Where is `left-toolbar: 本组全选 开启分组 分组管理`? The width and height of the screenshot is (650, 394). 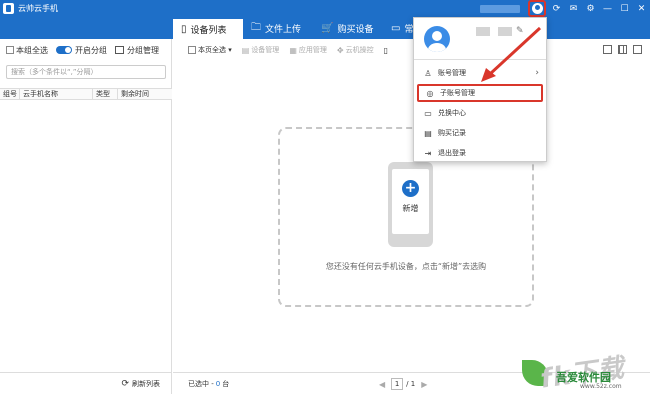
left-toolbar: 本组全选 开启分组 分组管理 is located at coordinates (86, 50).